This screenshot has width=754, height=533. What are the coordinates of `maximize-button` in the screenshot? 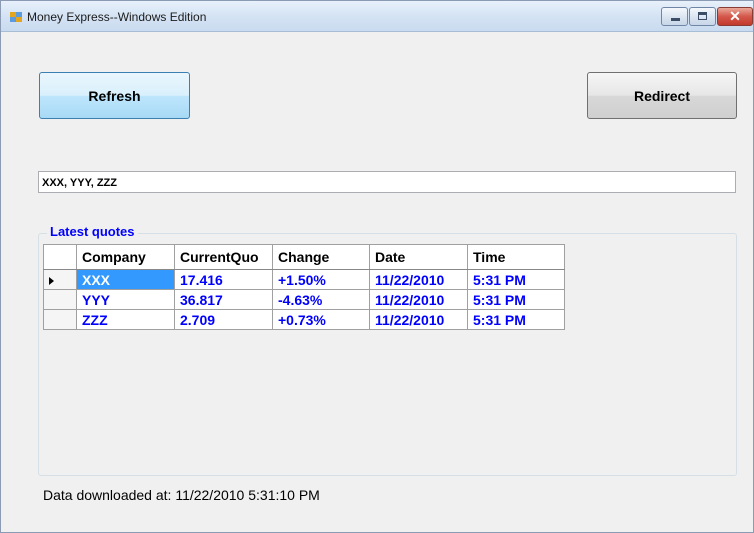 It's located at (702, 16).